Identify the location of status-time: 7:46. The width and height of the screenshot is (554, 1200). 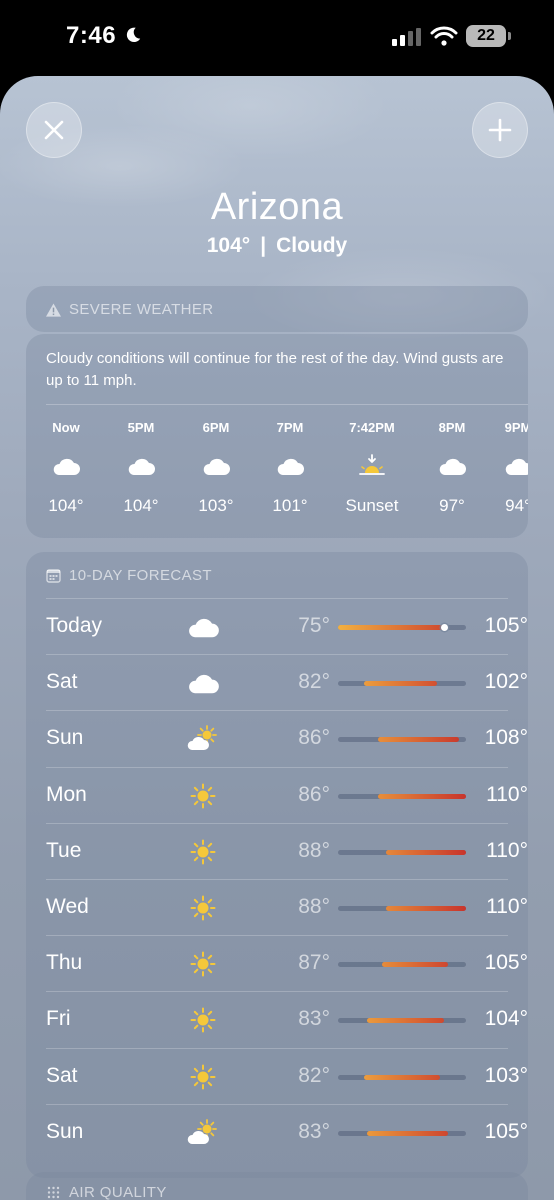
(91, 35).